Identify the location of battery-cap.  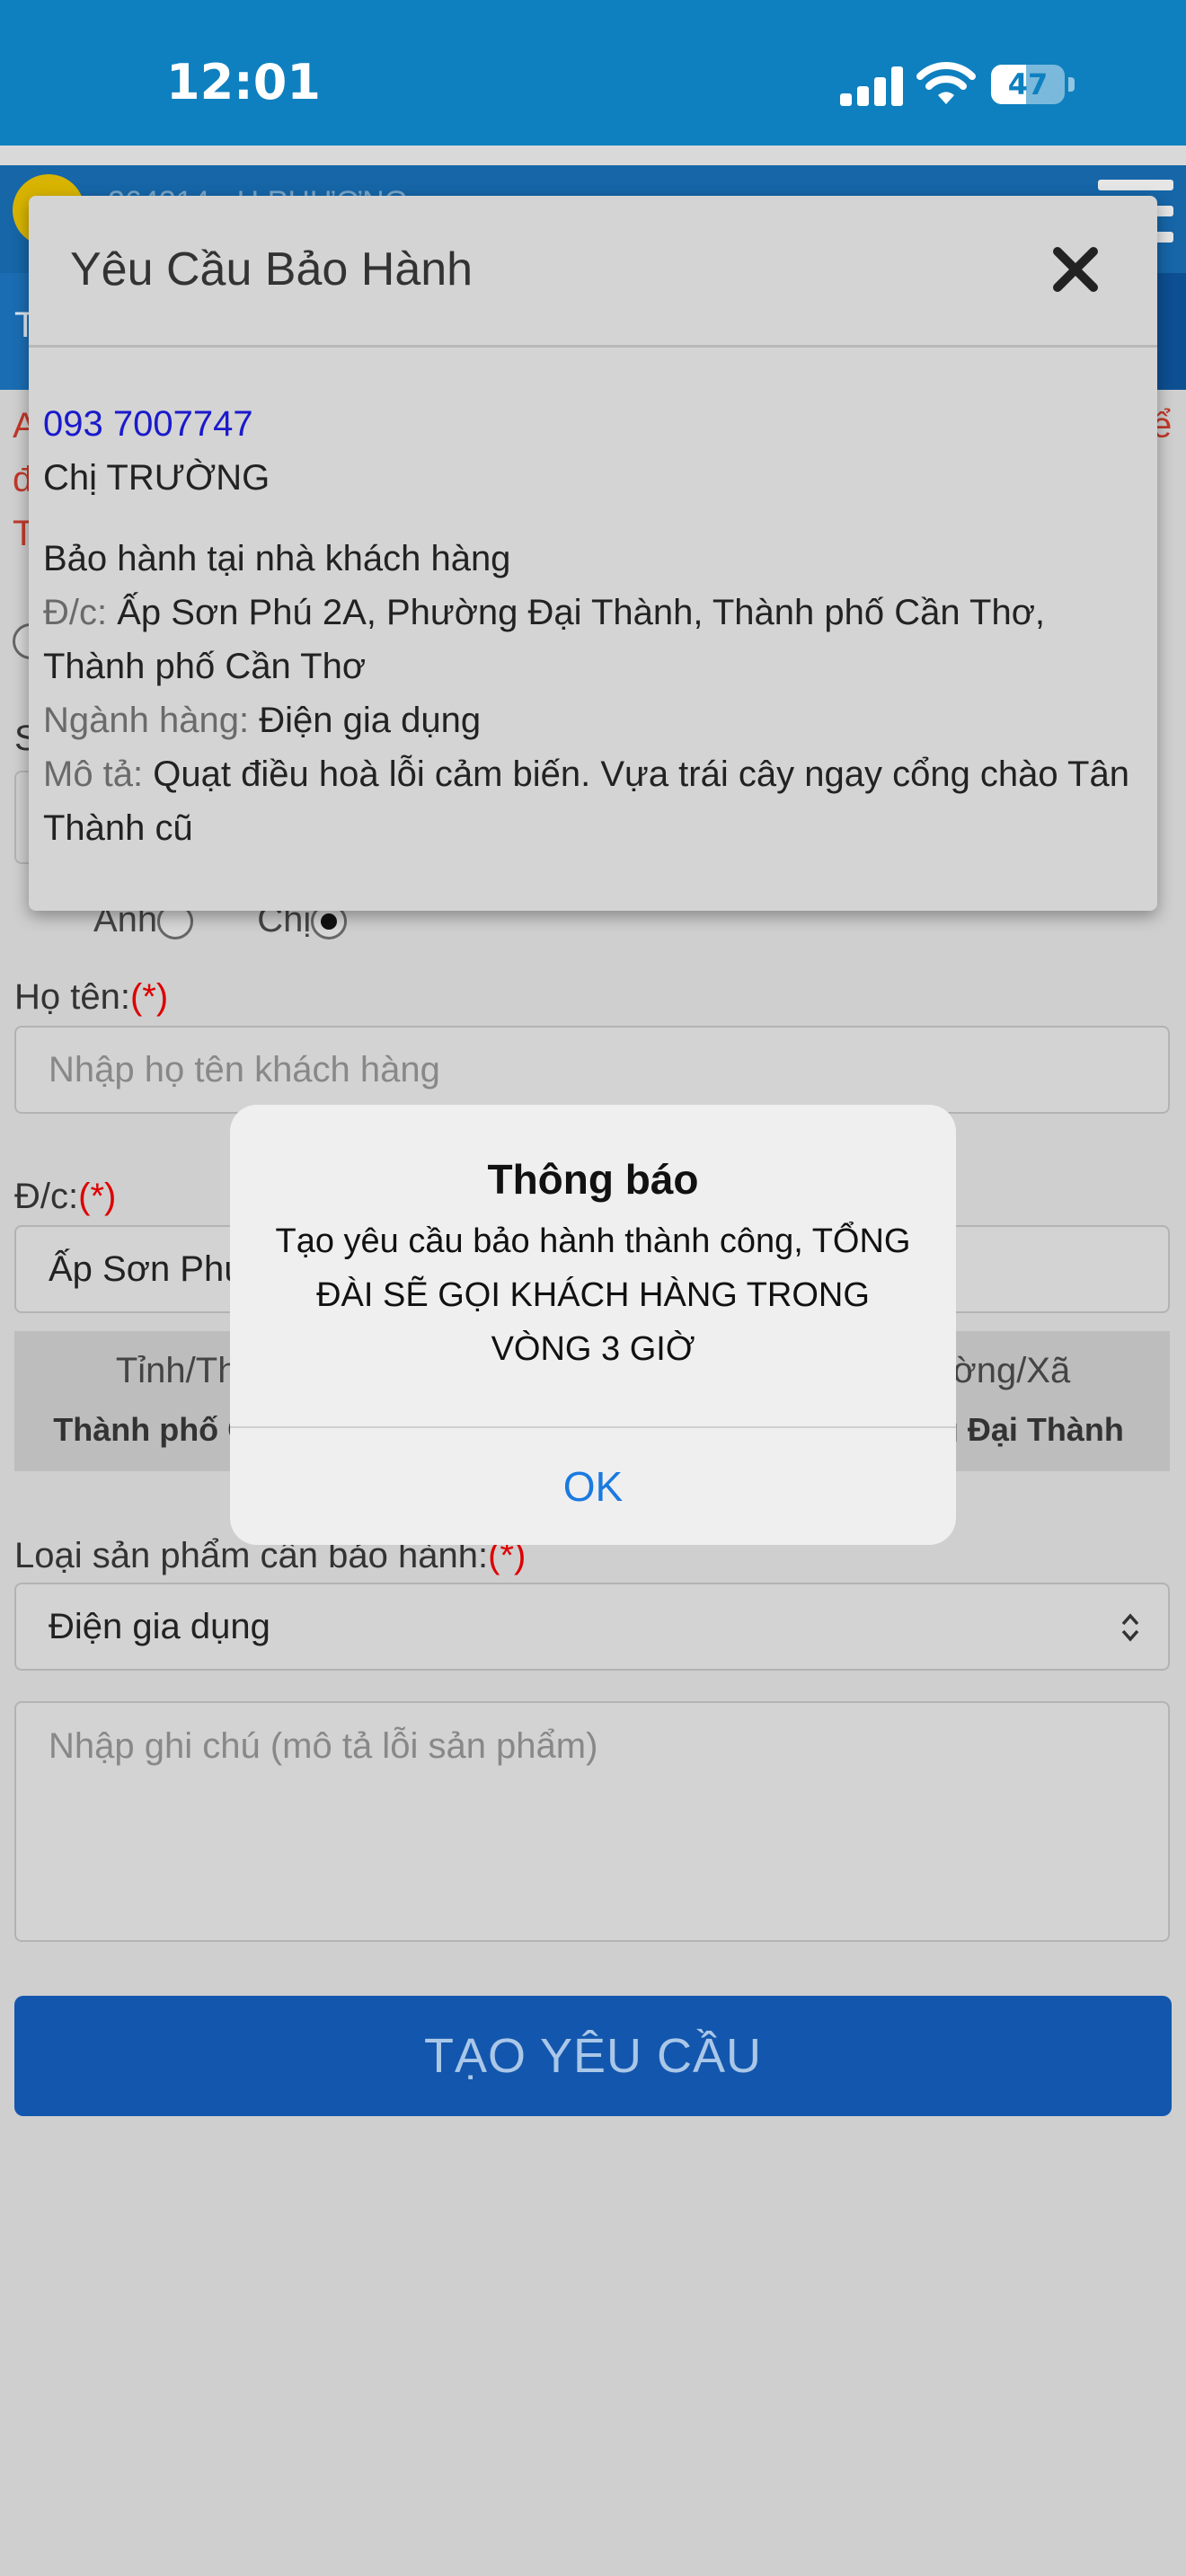
(1071, 84).